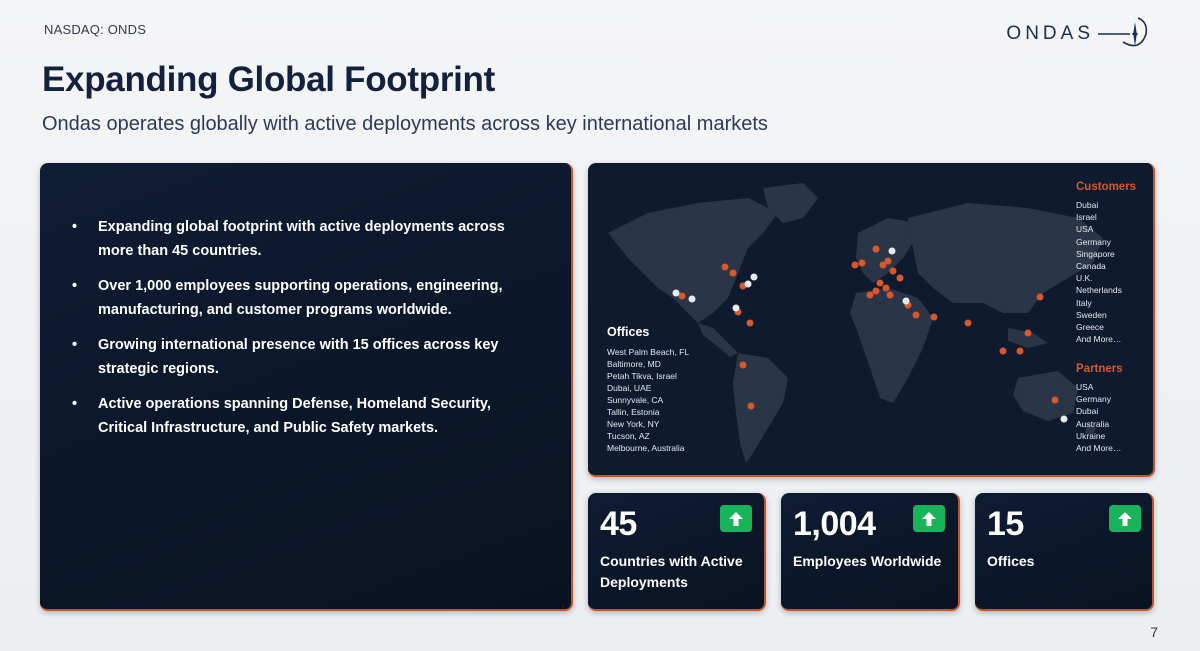 Image resolution: width=1200 pixels, height=651 pixels. Describe the element at coordinates (1090, 327) in the screenshot. I see `customer-item: Greece` at that location.